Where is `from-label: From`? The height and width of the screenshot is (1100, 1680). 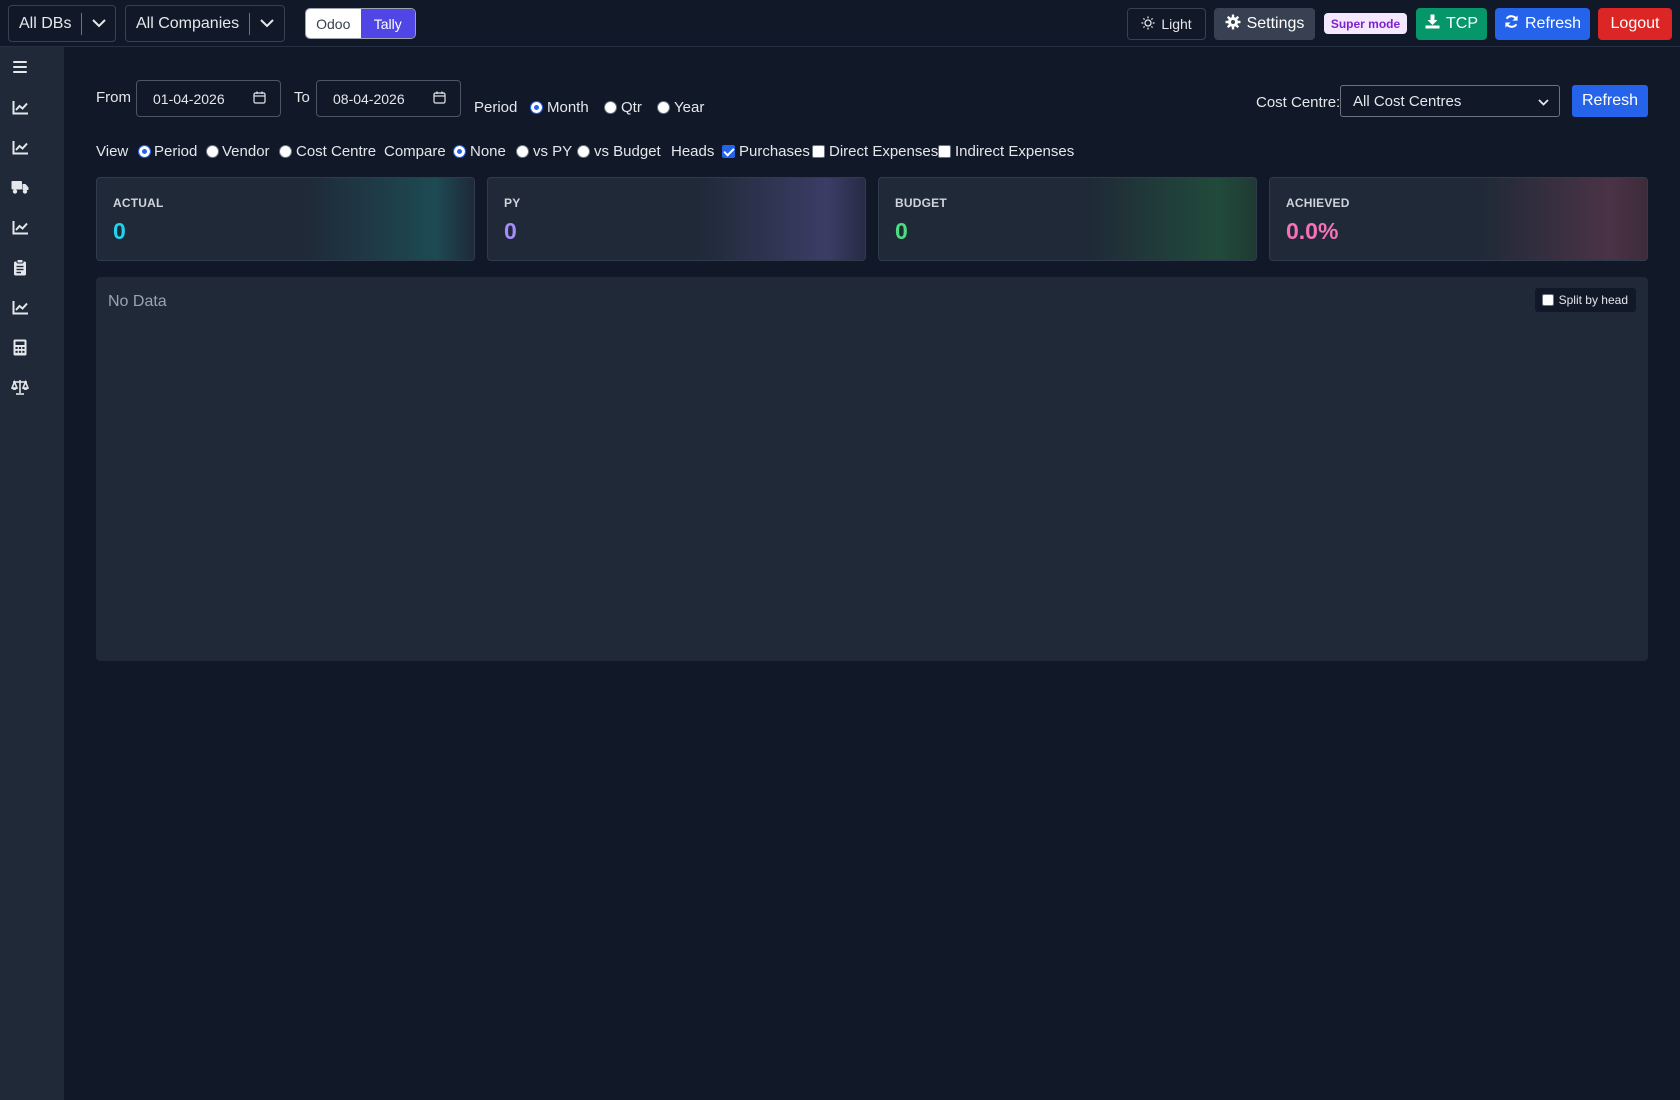 from-label: From is located at coordinates (113, 97).